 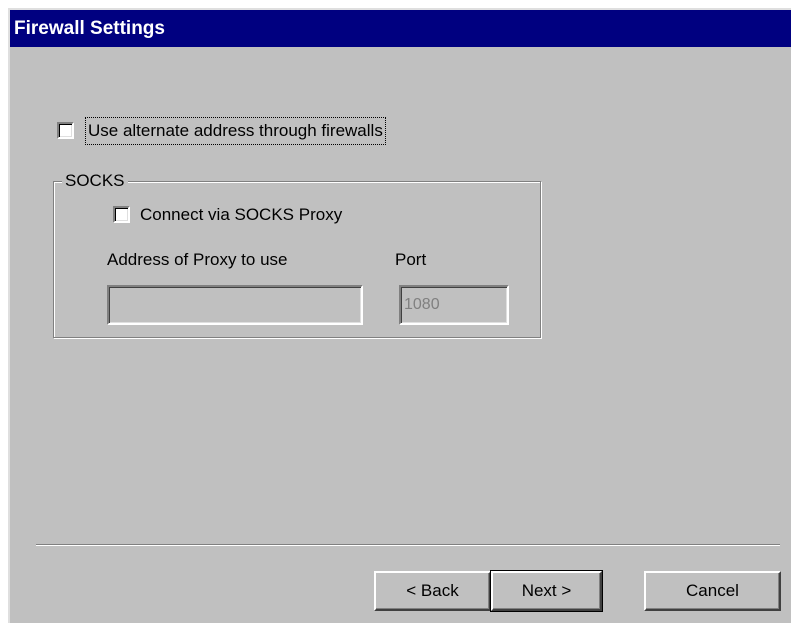 I want to click on next-button: Next >, so click(x=546, y=591).